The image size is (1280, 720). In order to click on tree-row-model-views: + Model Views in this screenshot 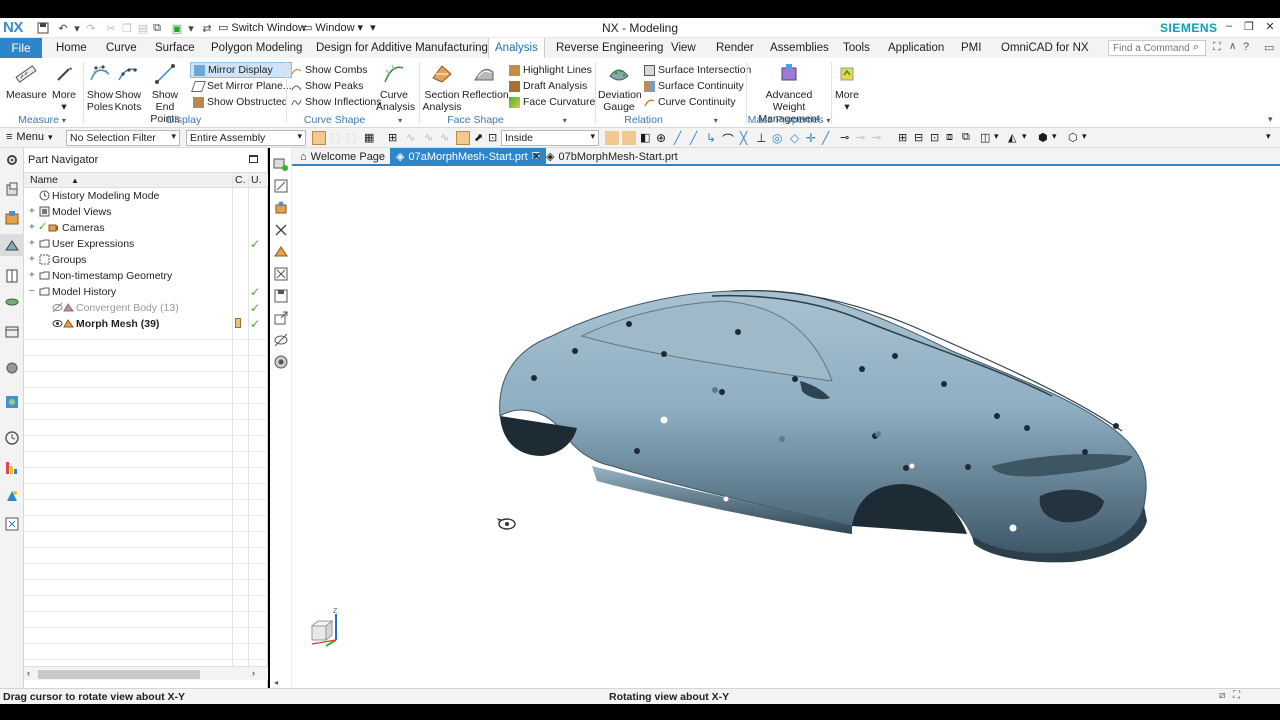, I will do `click(146, 212)`.